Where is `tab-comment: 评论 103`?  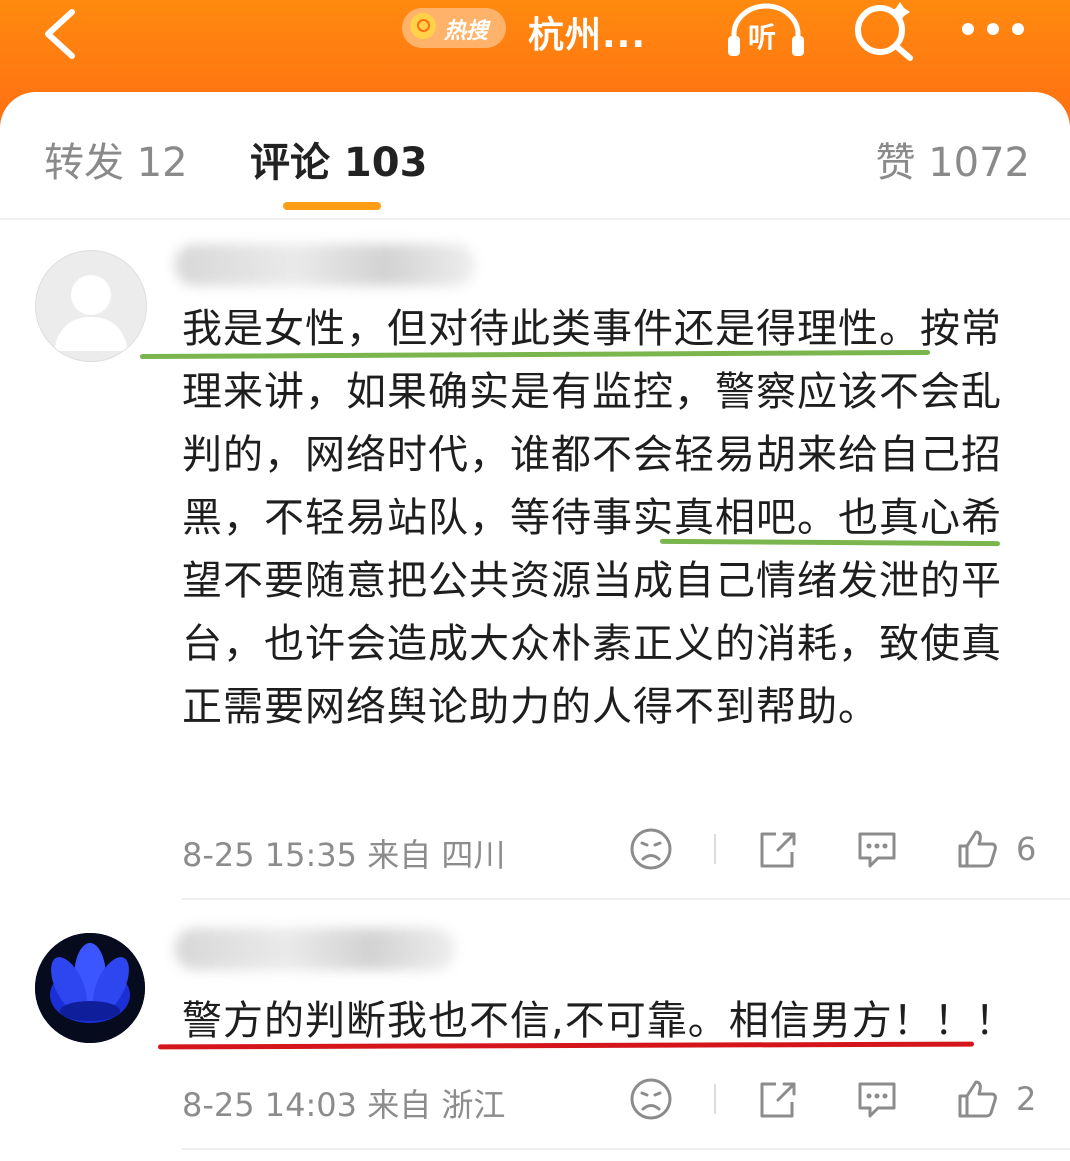
tab-comment: 评论 103 is located at coordinates (338, 159).